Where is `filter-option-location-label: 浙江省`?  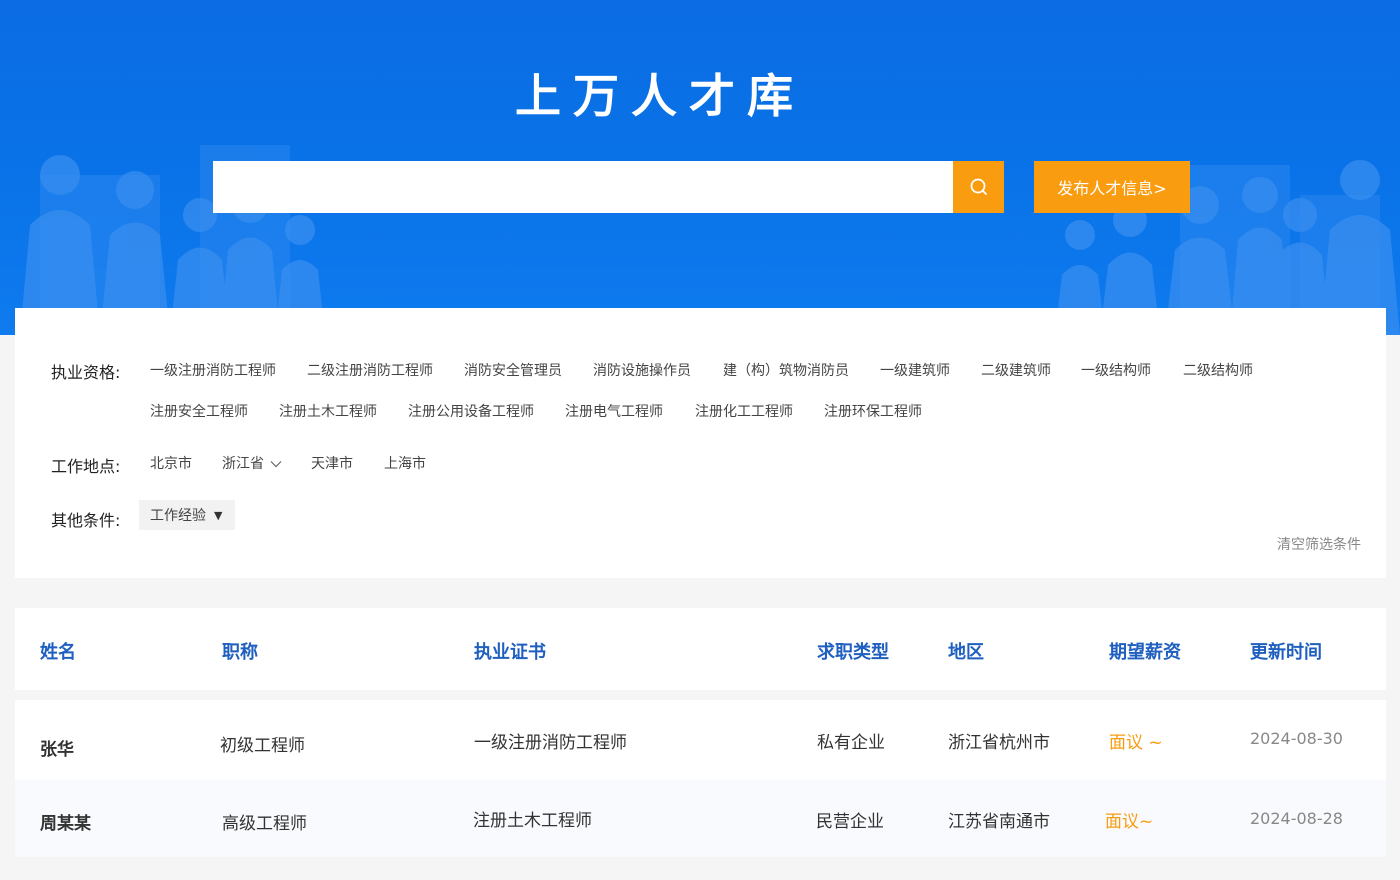
filter-option-location-label: 浙江省 is located at coordinates (243, 464).